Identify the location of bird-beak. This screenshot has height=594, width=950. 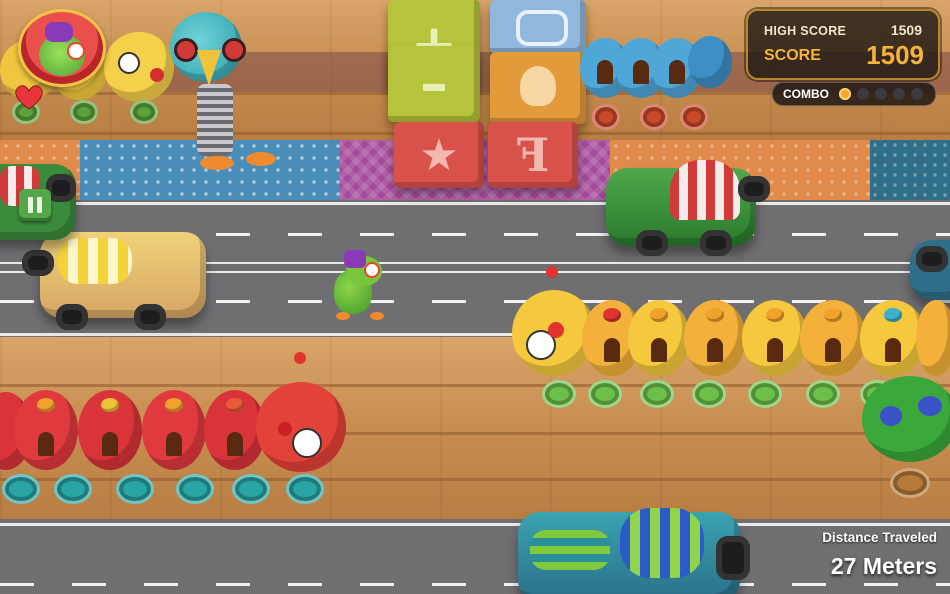
(209, 68).